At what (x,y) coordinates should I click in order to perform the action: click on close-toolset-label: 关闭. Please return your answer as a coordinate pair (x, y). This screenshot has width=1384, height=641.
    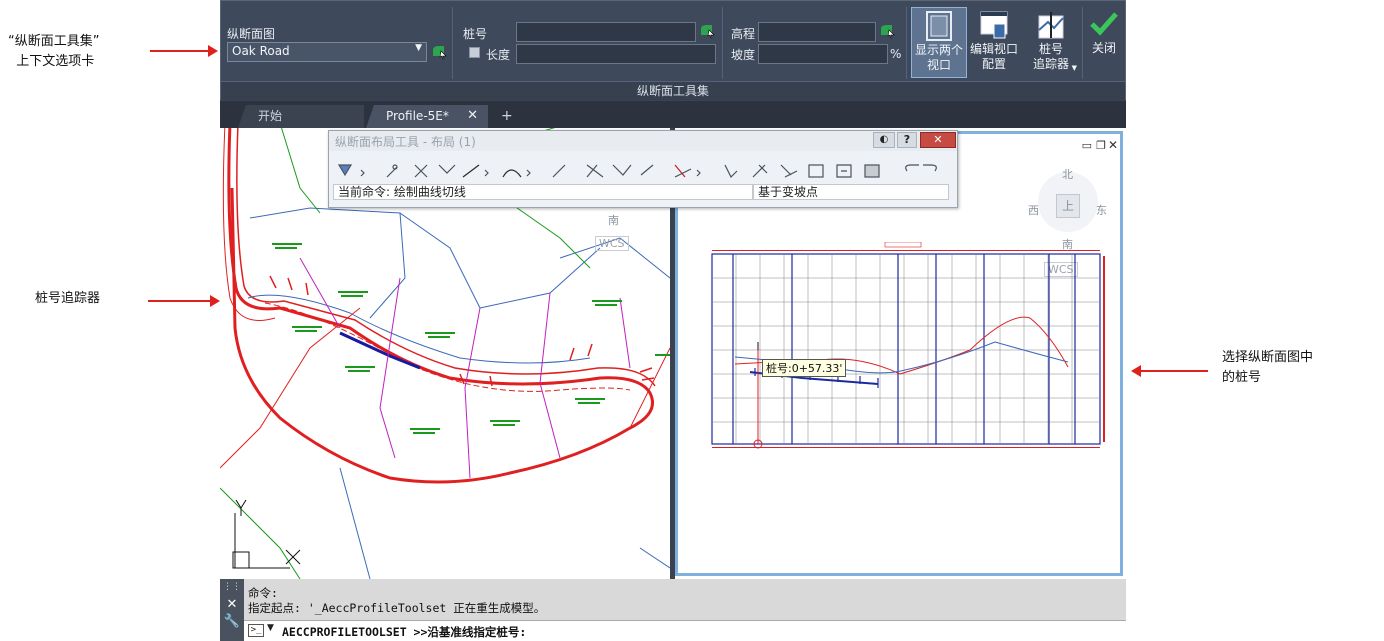
    Looking at the image, I should click on (1103, 48).